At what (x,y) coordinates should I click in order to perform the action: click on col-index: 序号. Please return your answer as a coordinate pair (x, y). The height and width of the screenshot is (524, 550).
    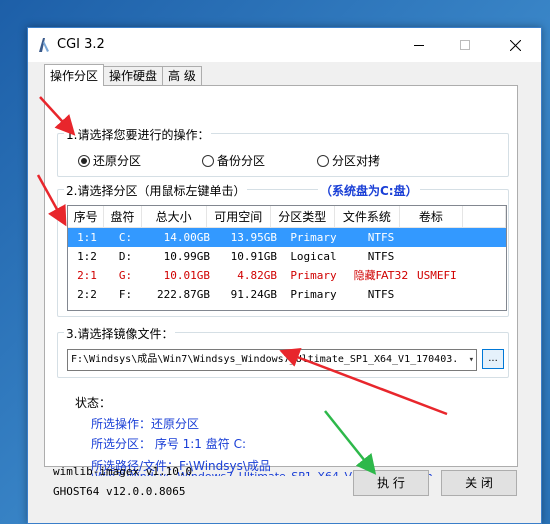
    Looking at the image, I should click on (86, 216).